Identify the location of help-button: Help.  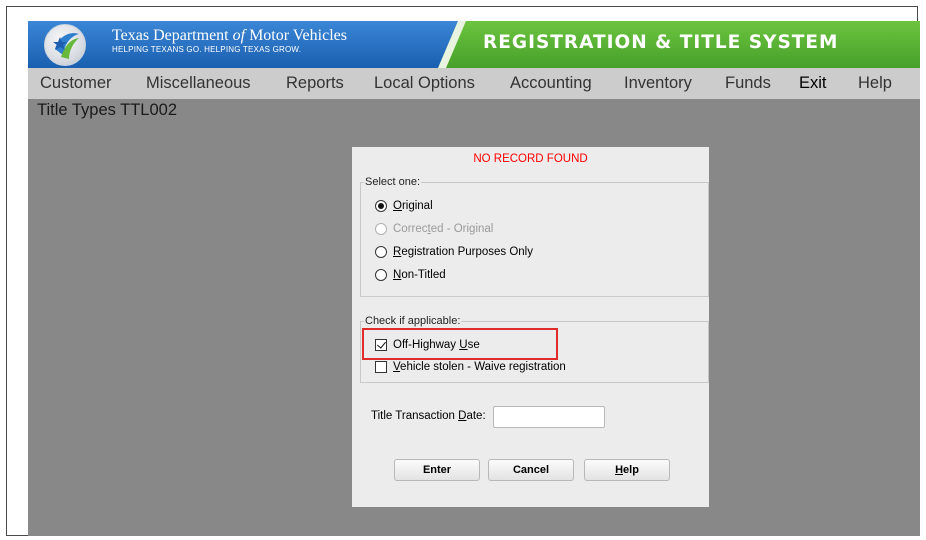
(627, 470).